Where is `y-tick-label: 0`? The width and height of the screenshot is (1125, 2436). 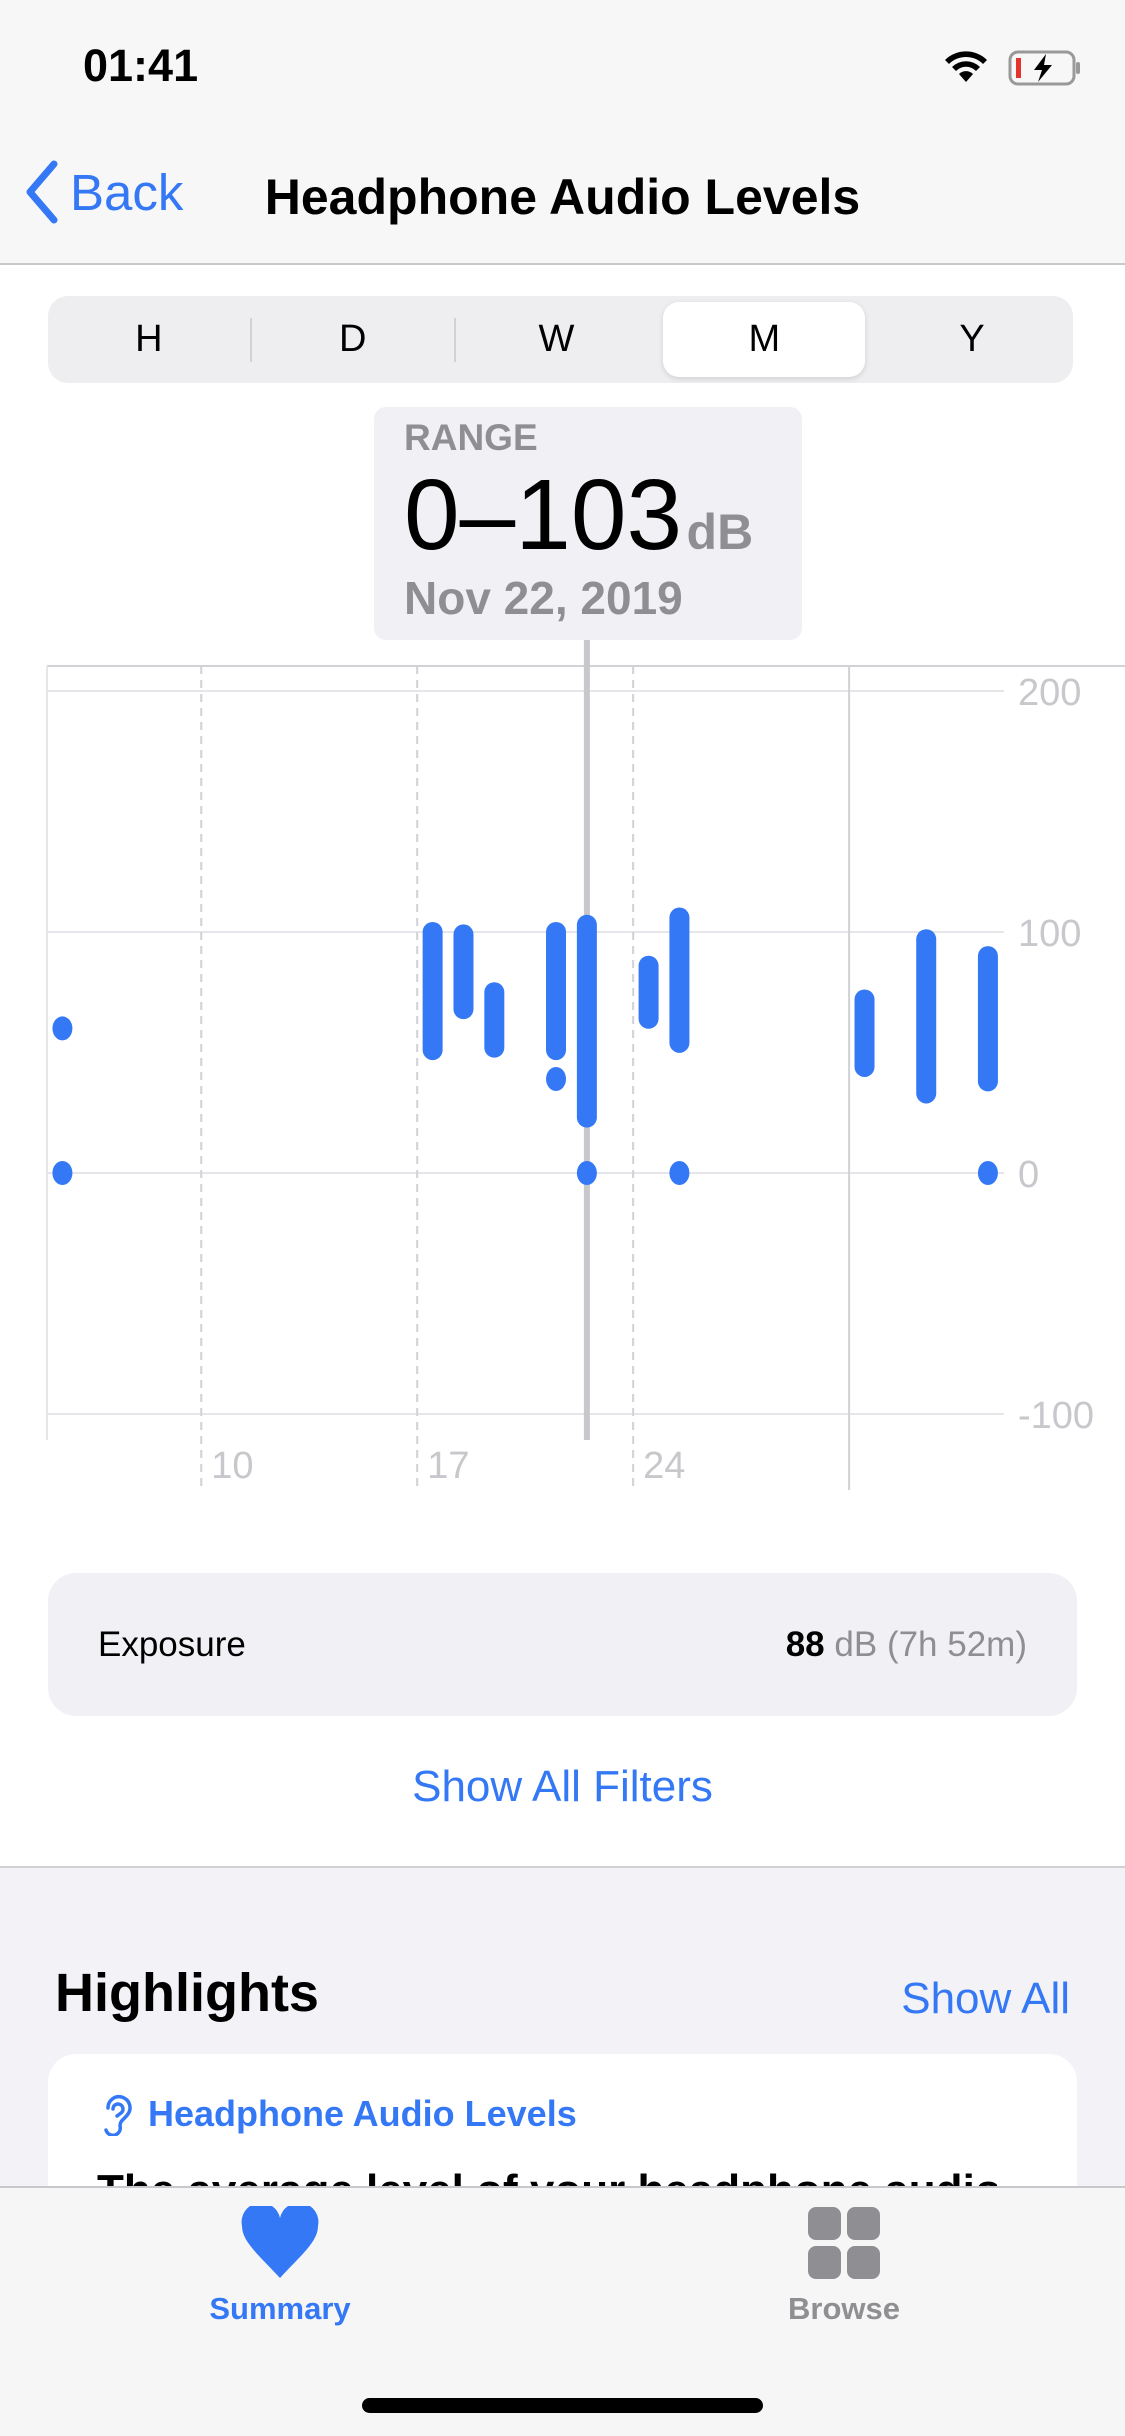 y-tick-label: 0 is located at coordinates (1028, 1175).